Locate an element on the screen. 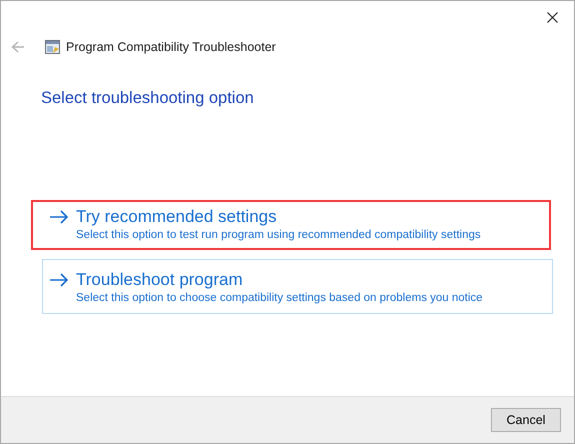 Image resolution: width=575 pixels, height=444 pixels. option-button: Try recommended settings Select this option to test run program using recommended compatibility settings is located at coordinates (291, 225).